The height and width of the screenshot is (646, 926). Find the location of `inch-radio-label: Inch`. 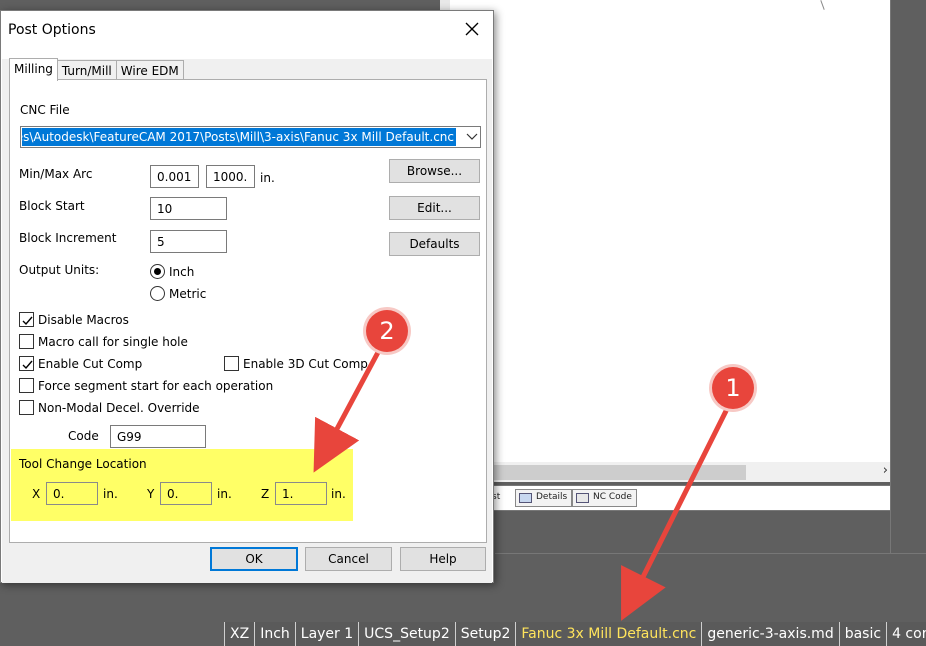

inch-radio-label: Inch is located at coordinates (182, 272).